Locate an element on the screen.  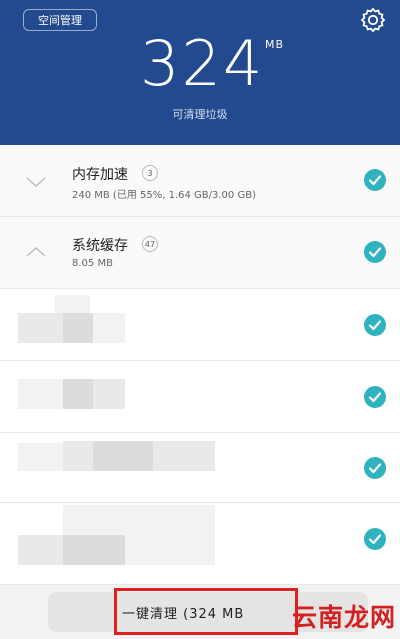
highlight-box is located at coordinates (206, 611).